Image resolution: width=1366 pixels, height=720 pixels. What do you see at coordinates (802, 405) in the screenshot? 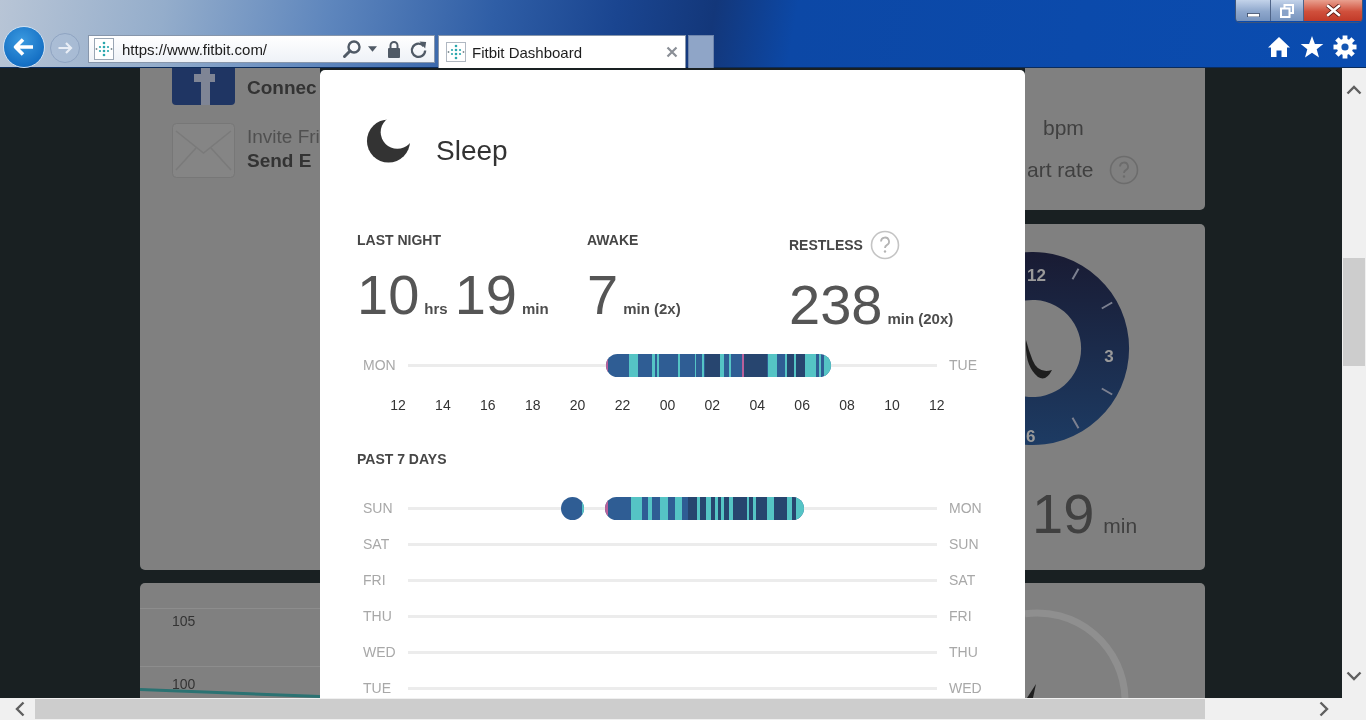
I see `hour-label: 06` at bounding box center [802, 405].